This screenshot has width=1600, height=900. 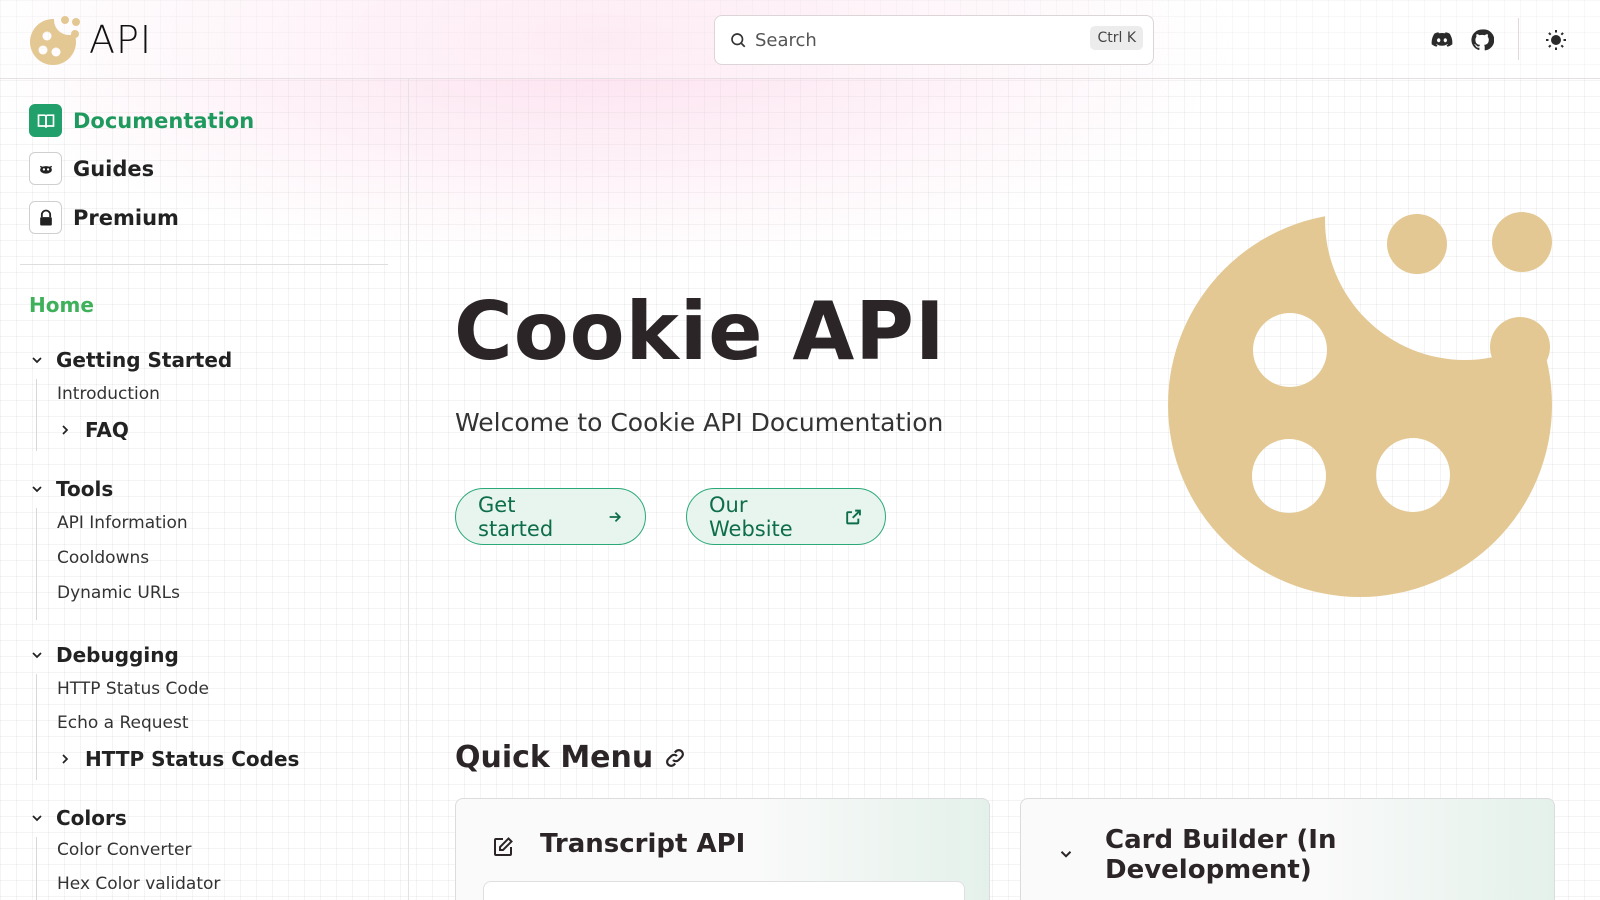 What do you see at coordinates (934, 40) in the screenshot?
I see `search-box: Search Ctrl K` at bounding box center [934, 40].